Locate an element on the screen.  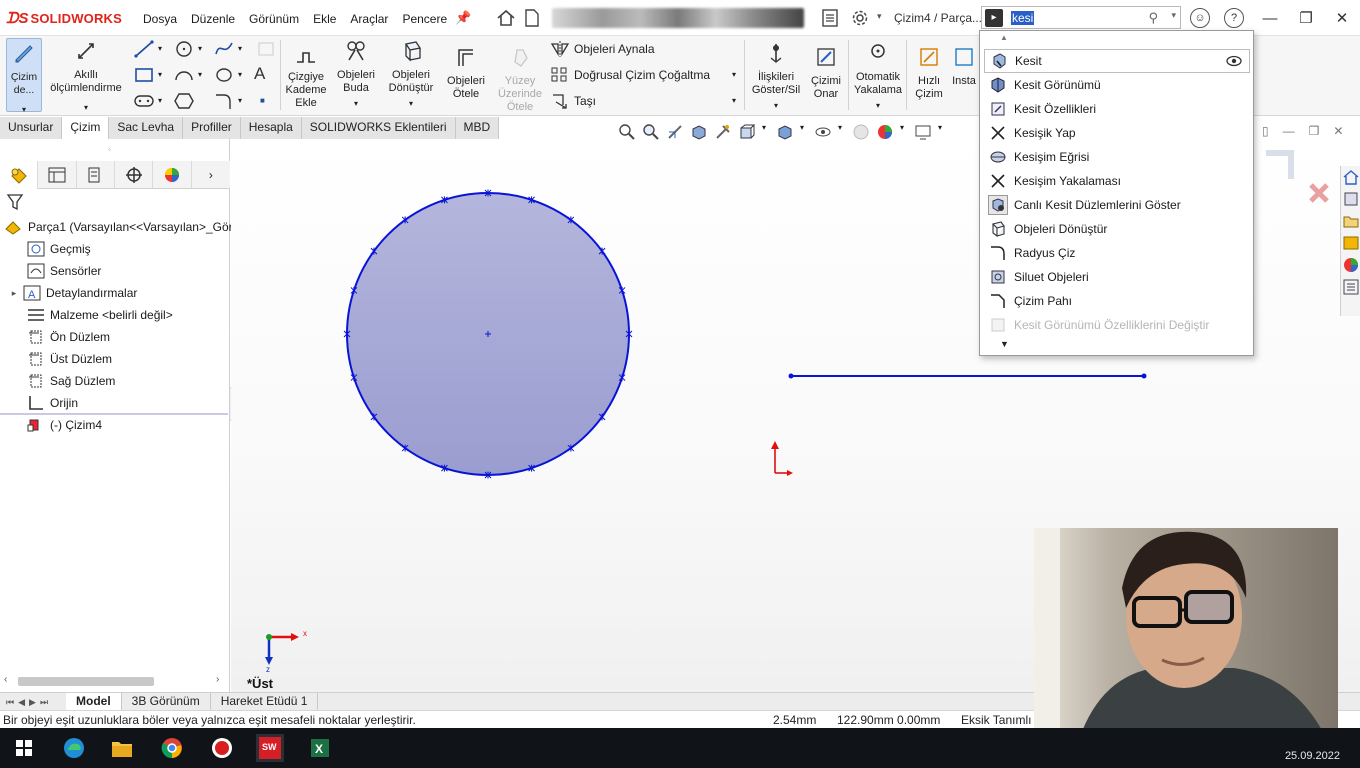
tab-addins: SOLIDWORKS Eklentileri is located at coordinates (378, 128).